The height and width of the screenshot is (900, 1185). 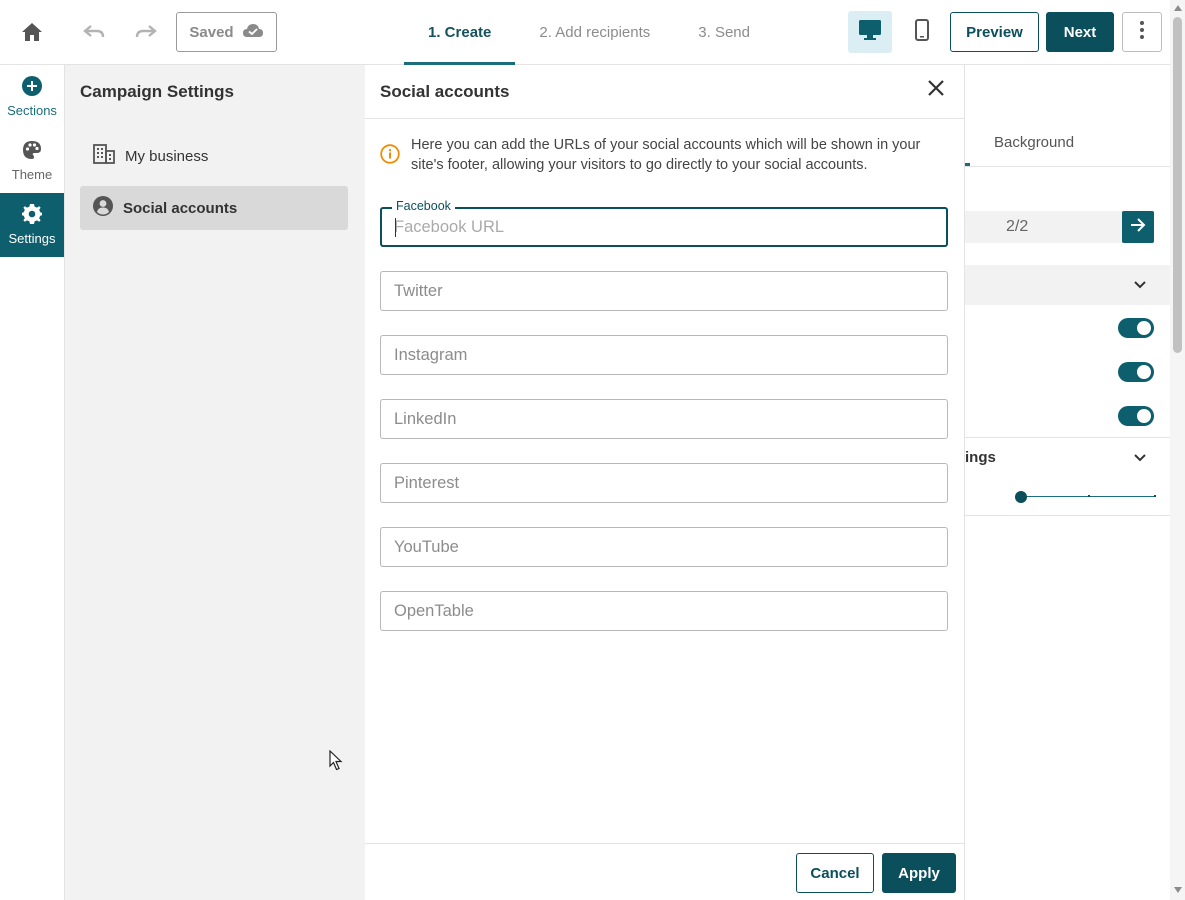 What do you see at coordinates (146, 32) in the screenshot?
I see `redo-icon` at bounding box center [146, 32].